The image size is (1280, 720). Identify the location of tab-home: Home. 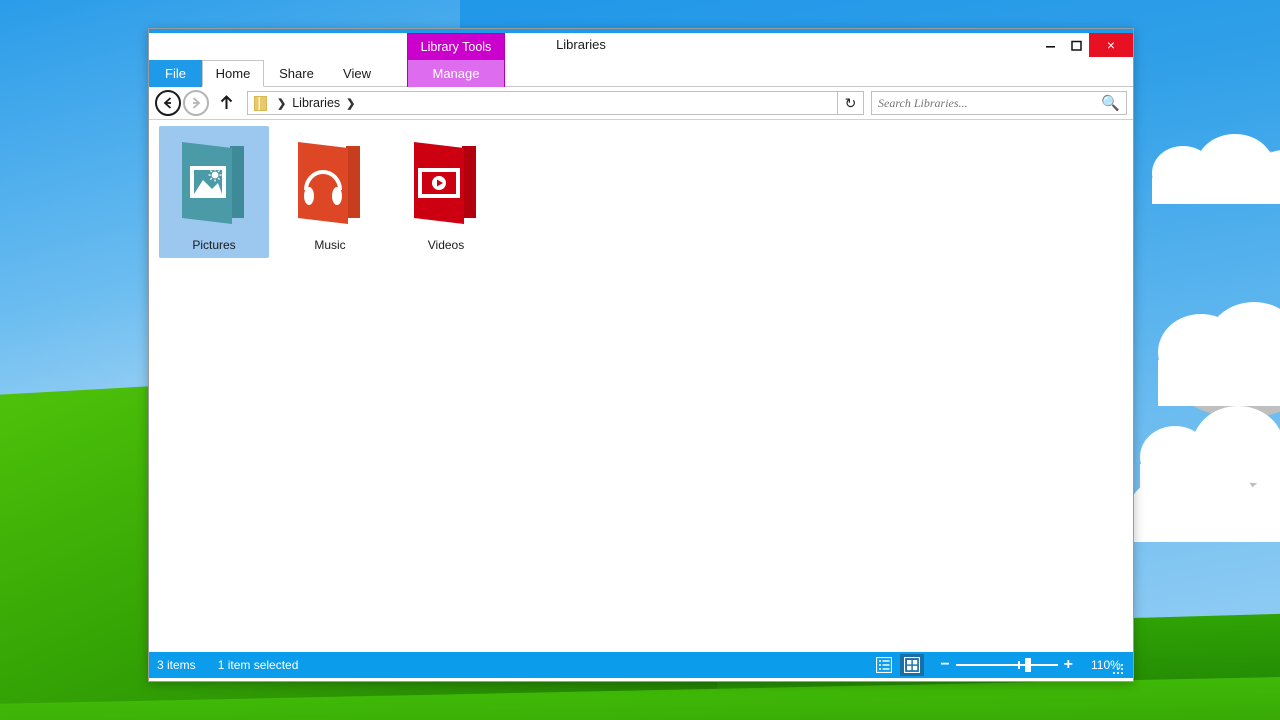
(233, 73).